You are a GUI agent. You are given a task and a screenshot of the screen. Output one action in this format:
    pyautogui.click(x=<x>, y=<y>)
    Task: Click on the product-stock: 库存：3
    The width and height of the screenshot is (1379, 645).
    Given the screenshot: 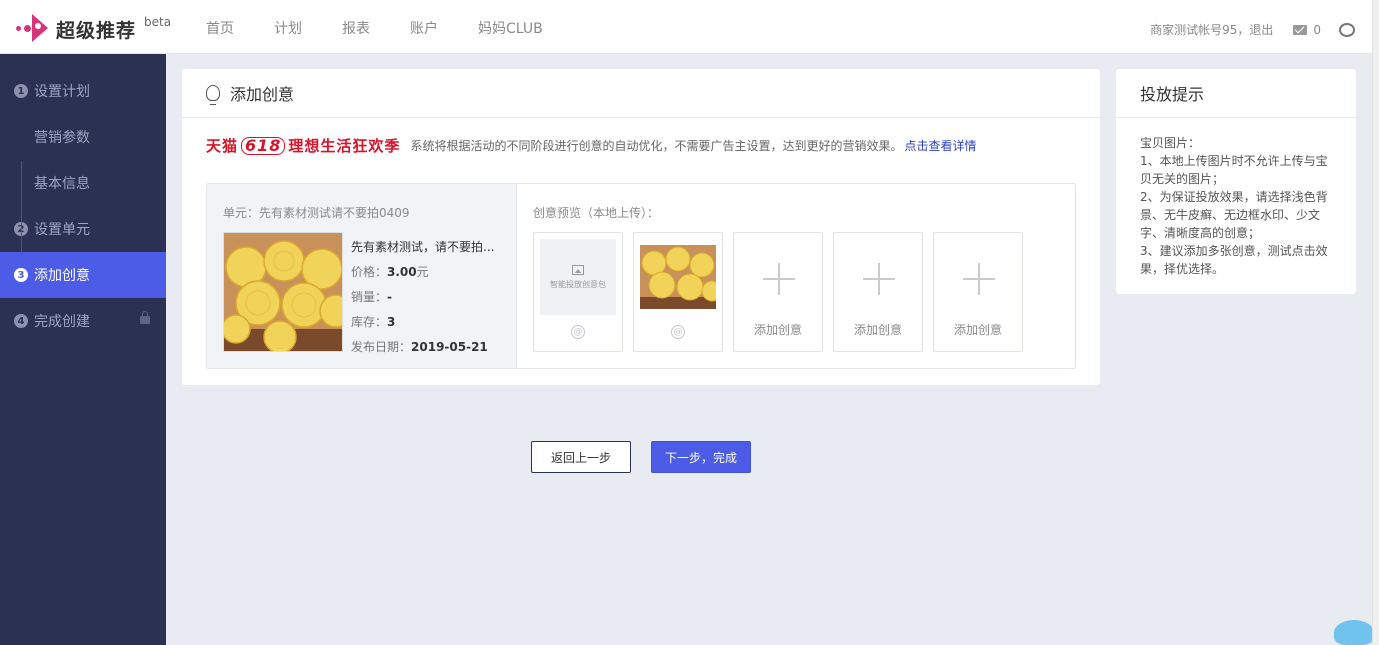 What is the action you would take?
    pyautogui.click(x=373, y=322)
    